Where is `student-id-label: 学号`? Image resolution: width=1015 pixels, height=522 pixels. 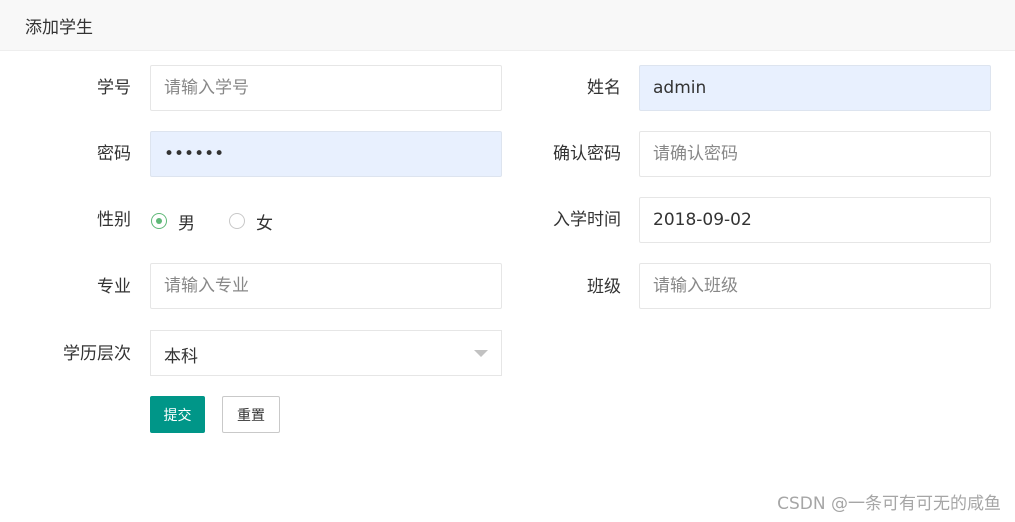 student-id-label: 学号 is located at coordinates (114, 88).